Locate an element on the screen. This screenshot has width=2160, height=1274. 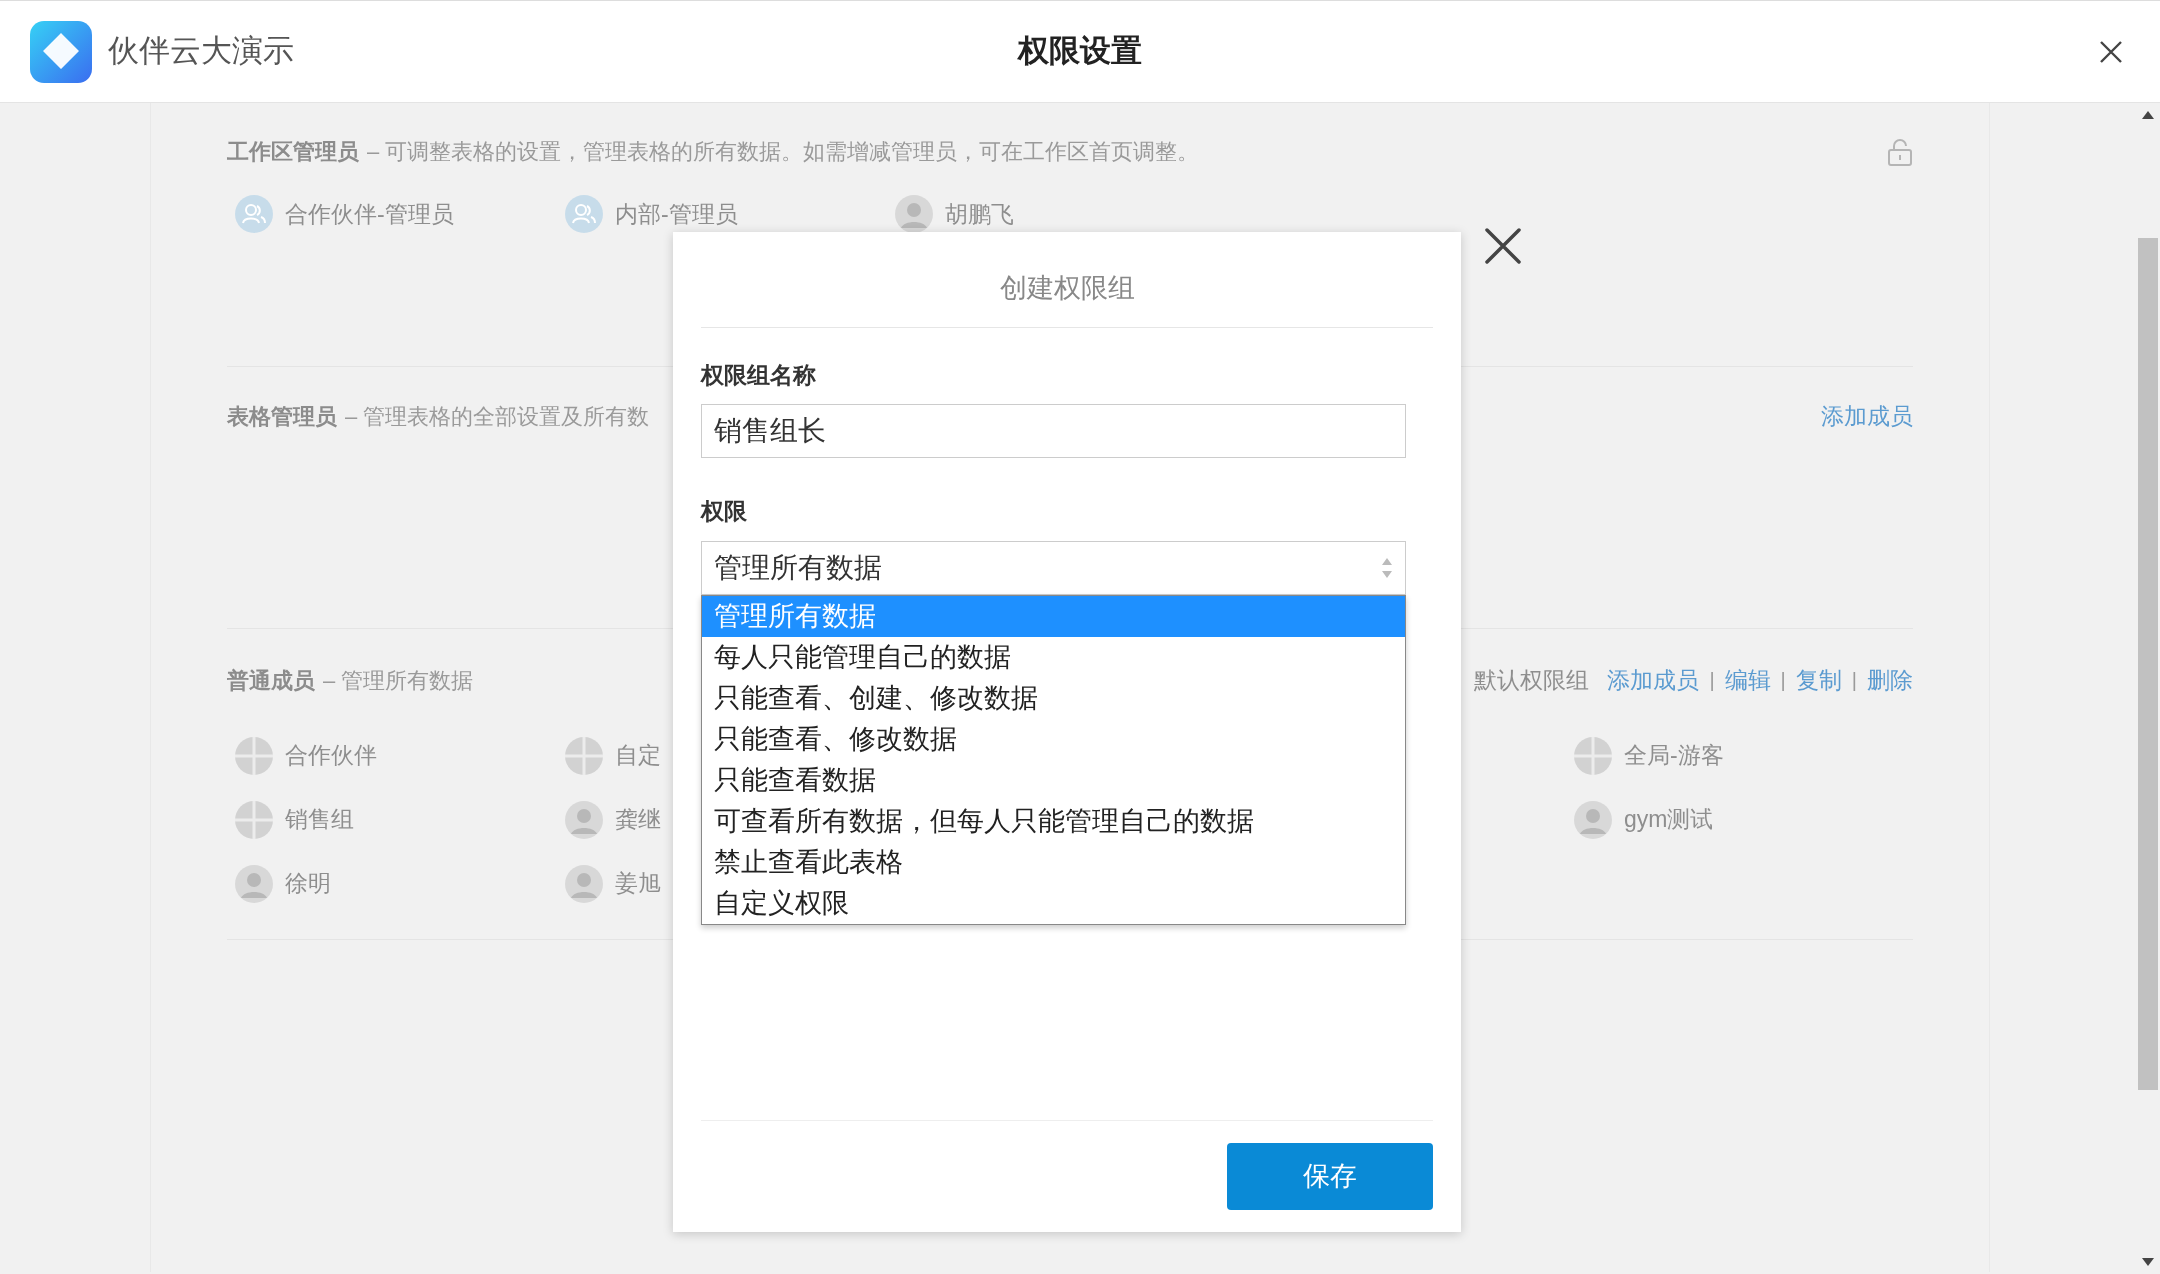
field-label: 权限组名称 is located at coordinates (758, 374).